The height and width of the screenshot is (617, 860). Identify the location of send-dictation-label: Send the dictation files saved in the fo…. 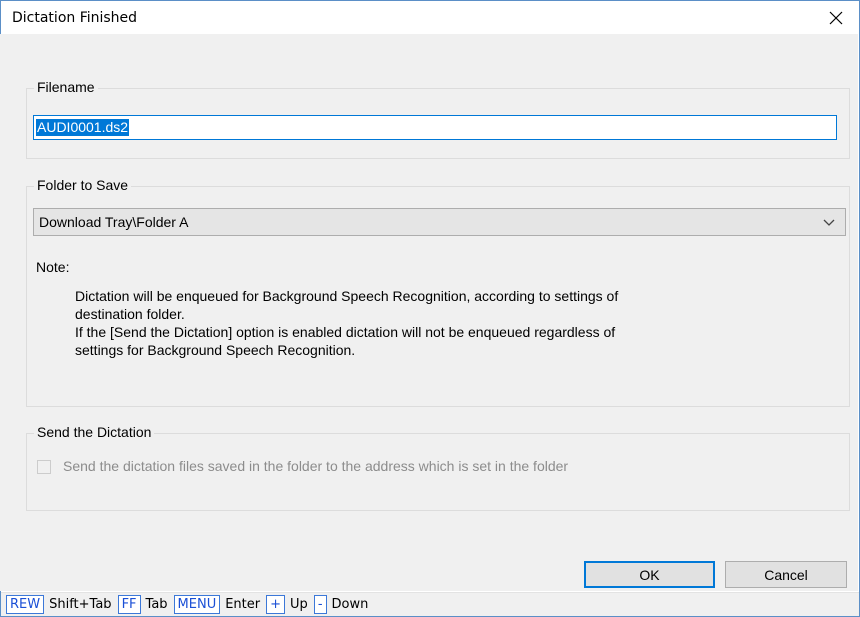
(316, 466).